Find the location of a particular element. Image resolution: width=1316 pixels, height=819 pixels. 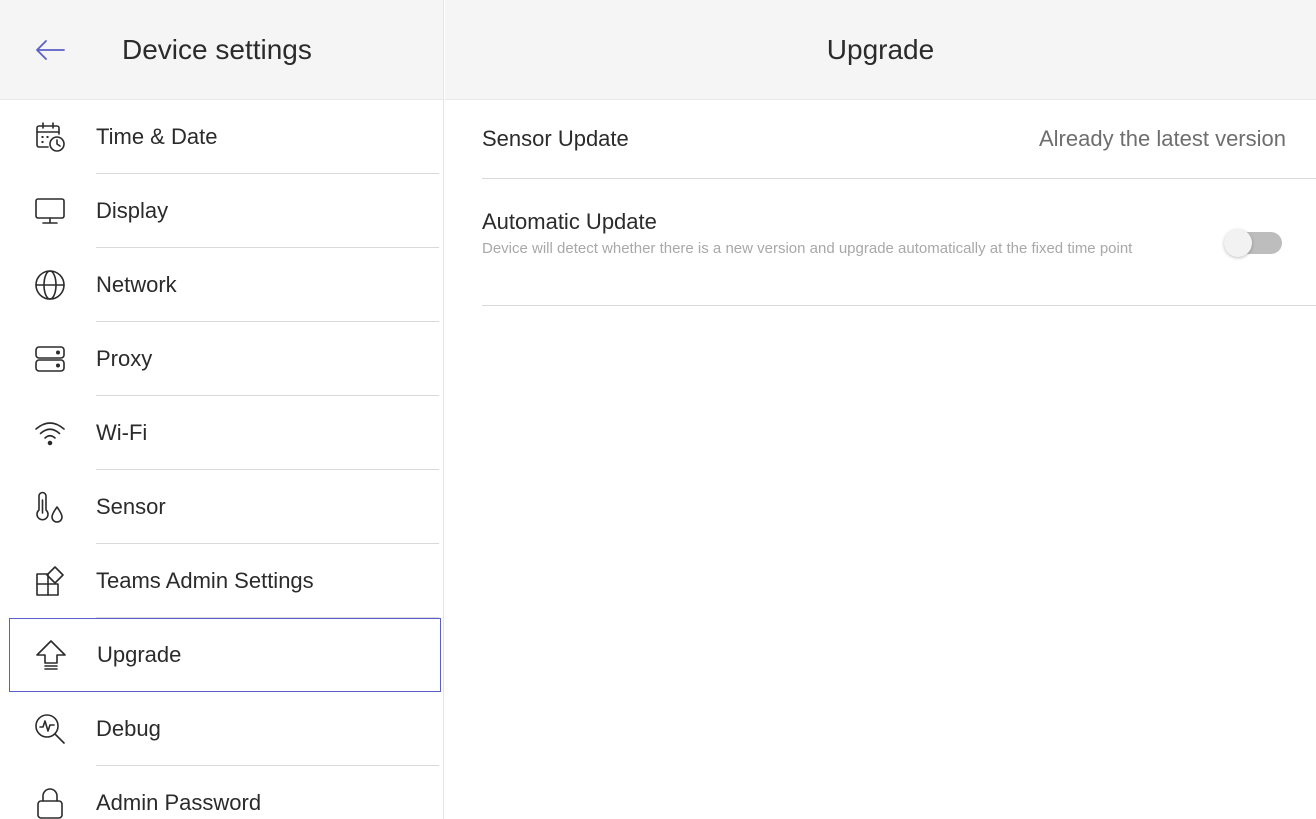

sensor-update-status: Already the latest version is located at coordinates (1162, 138).